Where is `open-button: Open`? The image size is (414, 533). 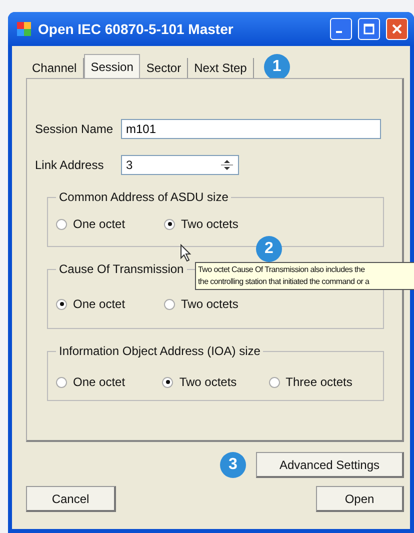 open-button: Open is located at coordinates (360, 499).